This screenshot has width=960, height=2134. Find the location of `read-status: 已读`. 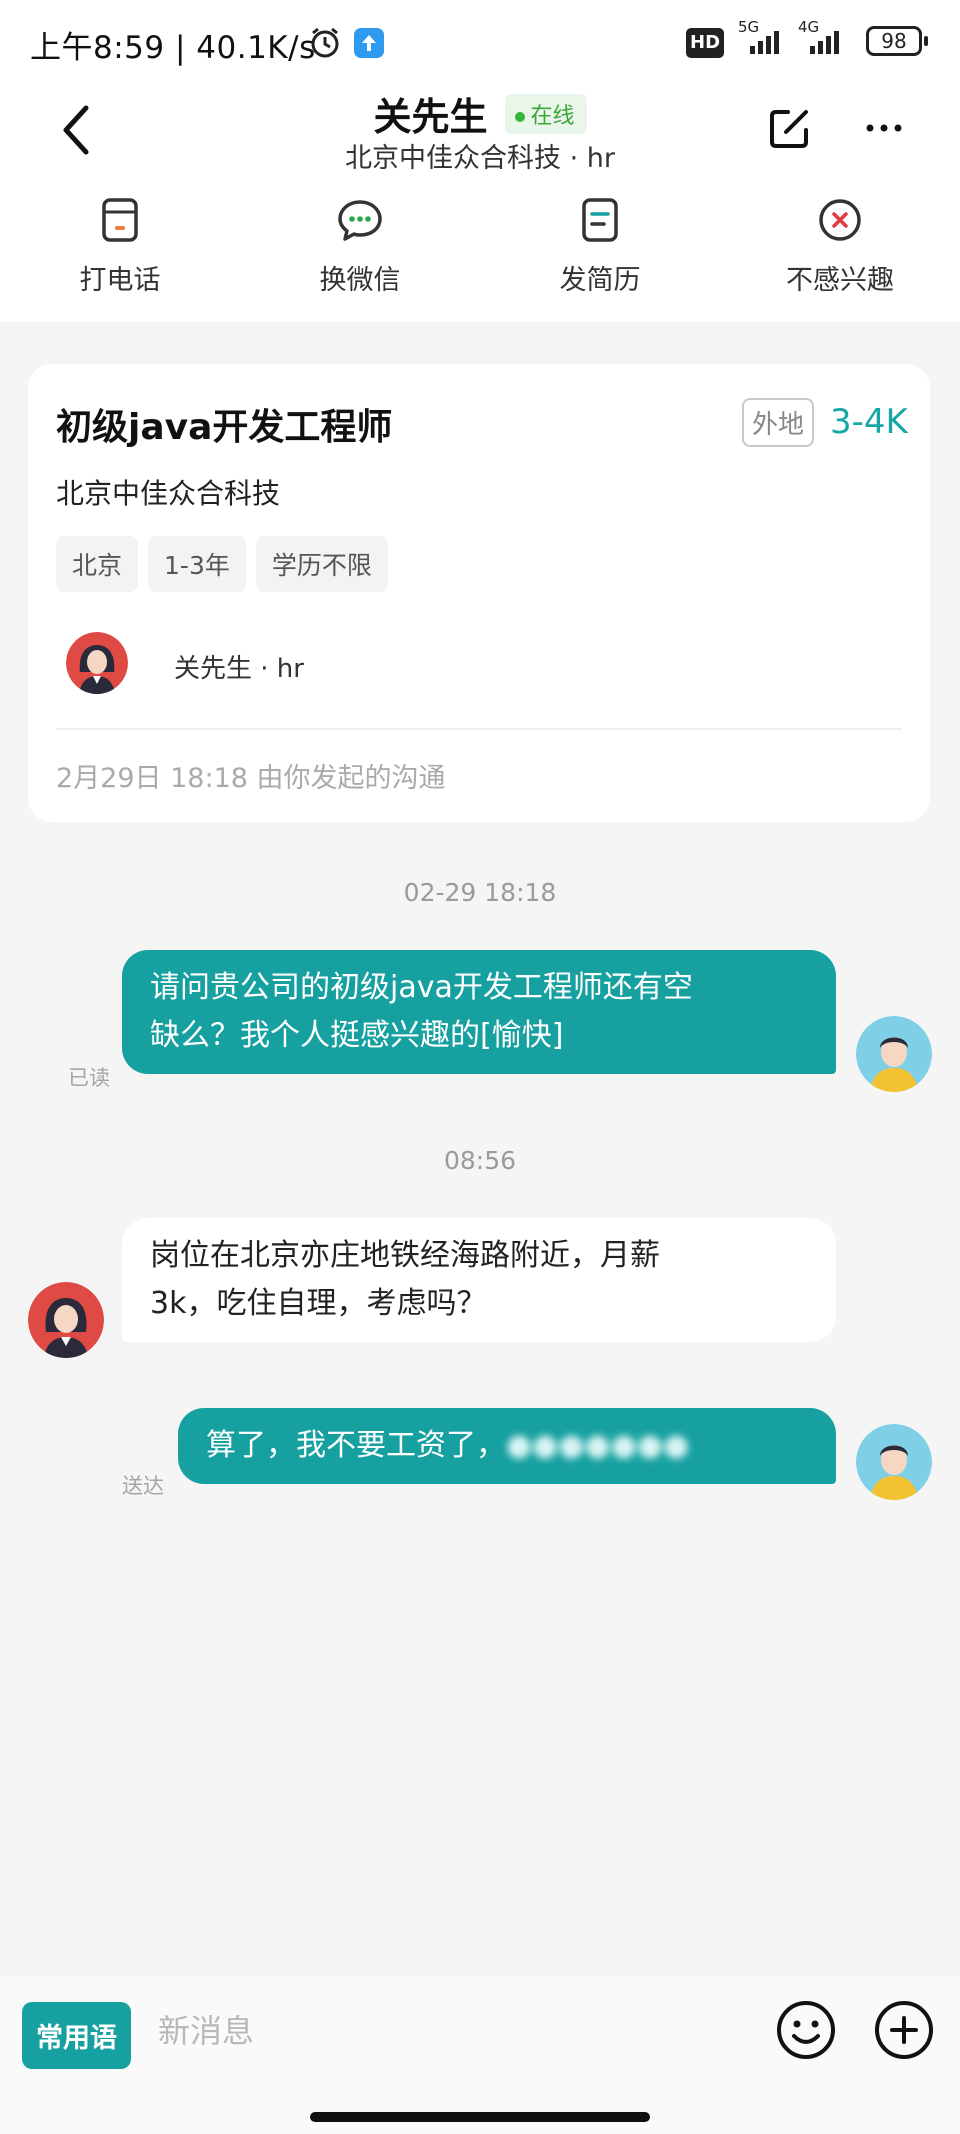

read-status: 已读 is located at coordinates (89, 1078).